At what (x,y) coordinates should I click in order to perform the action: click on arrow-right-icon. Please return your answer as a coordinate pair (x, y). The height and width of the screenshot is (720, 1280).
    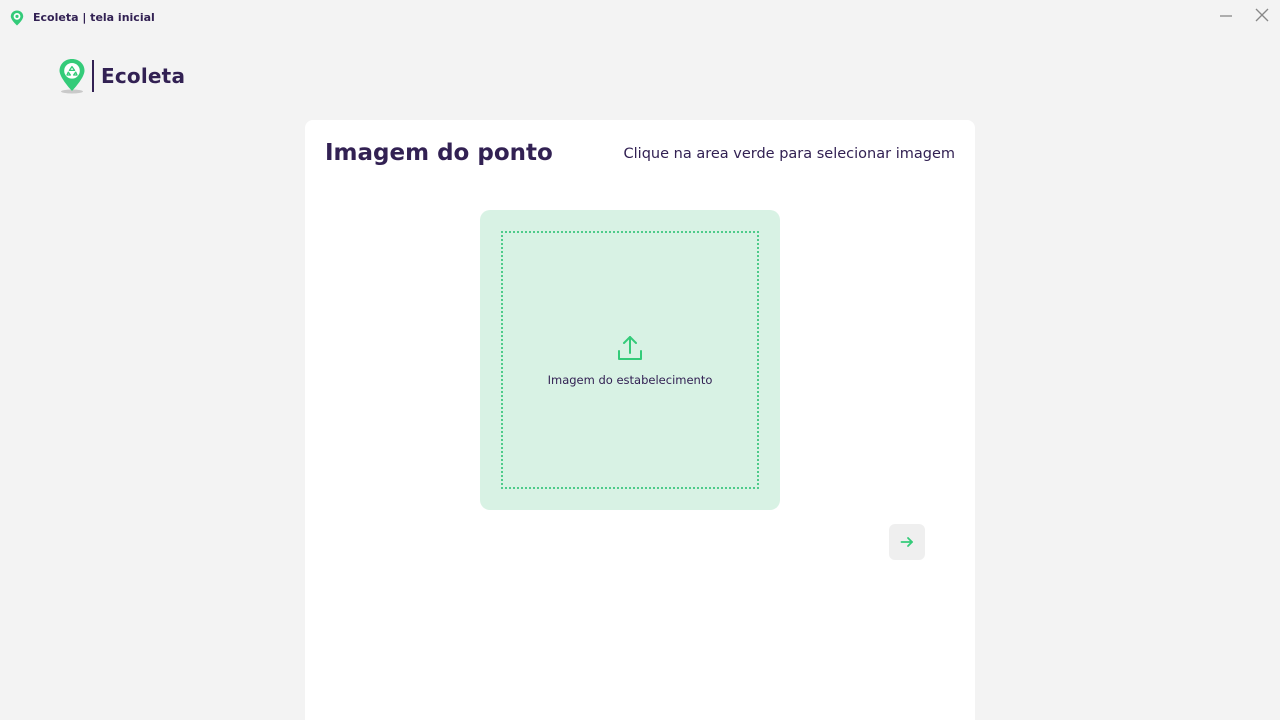
    Looking at the image, I should click on (906, 542).